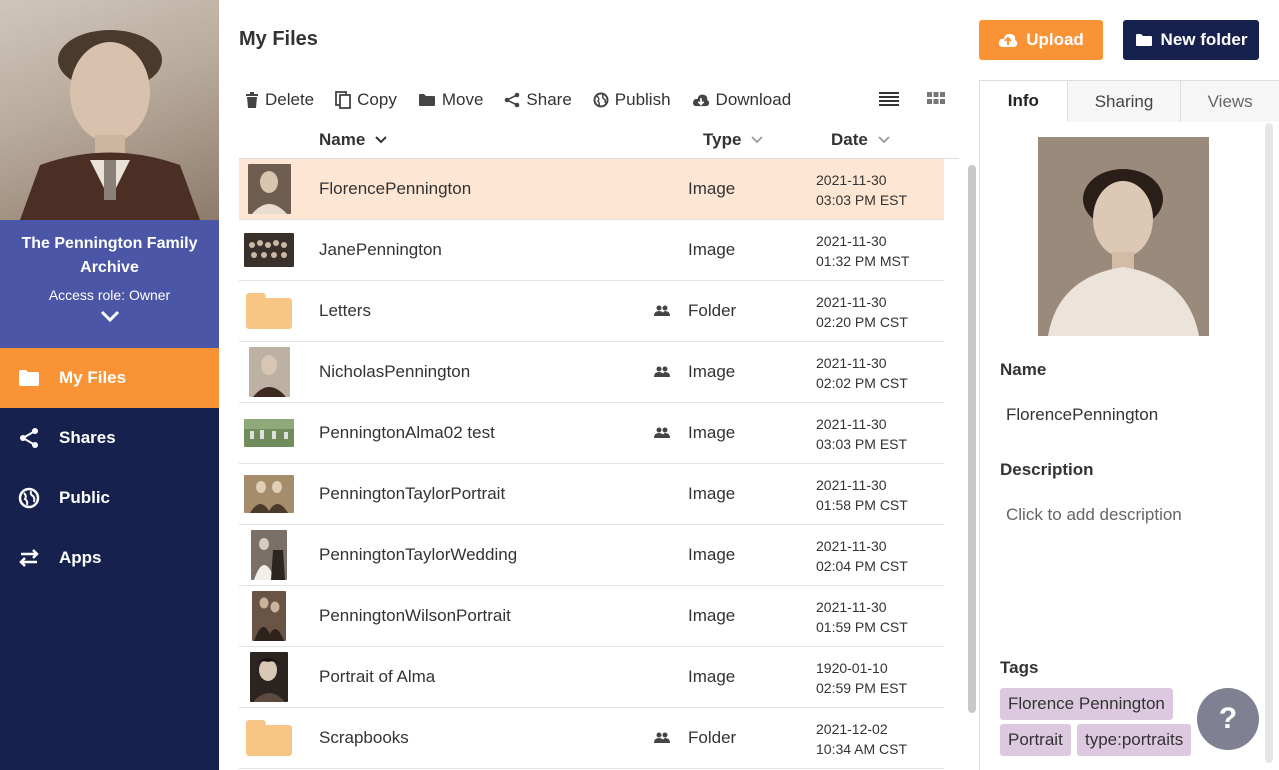  I want to click on grid-view-icon, so click(936, 101).